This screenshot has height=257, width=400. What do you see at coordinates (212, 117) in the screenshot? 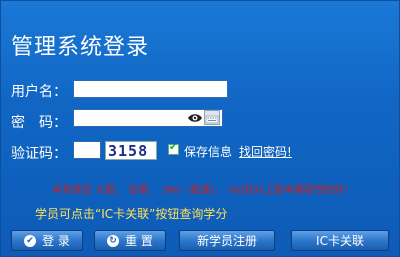
I see `keyboard-icon` at bounding box center [212, 117].